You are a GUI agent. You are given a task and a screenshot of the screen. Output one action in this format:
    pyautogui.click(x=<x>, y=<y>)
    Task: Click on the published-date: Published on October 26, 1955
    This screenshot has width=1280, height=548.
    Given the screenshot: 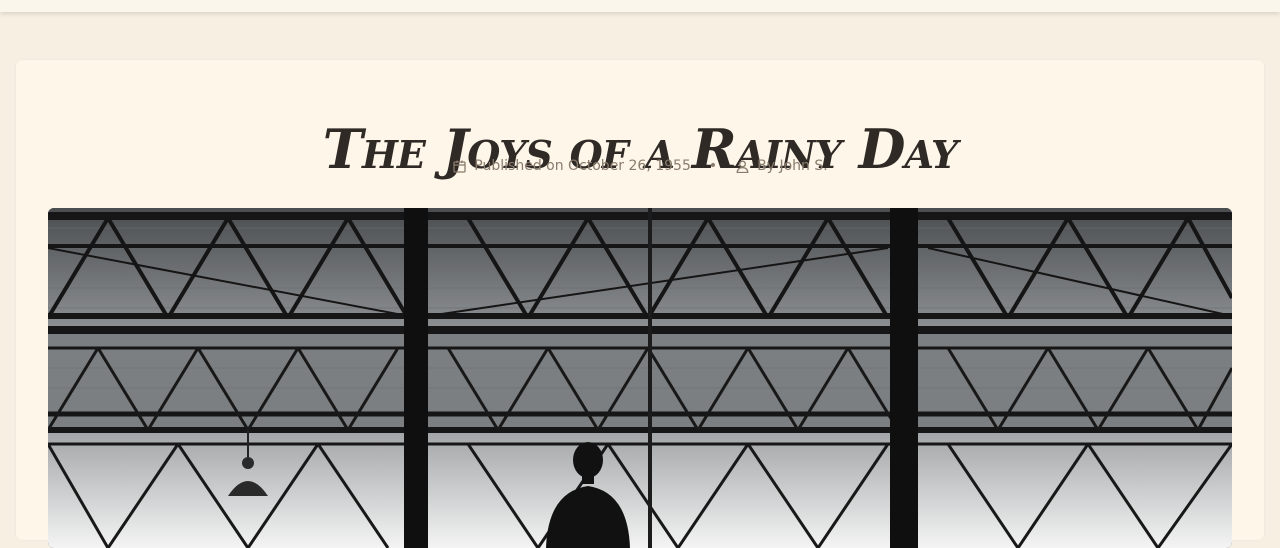 What is the action you would take?
    pyautogui.click(x=582, y=166)
    